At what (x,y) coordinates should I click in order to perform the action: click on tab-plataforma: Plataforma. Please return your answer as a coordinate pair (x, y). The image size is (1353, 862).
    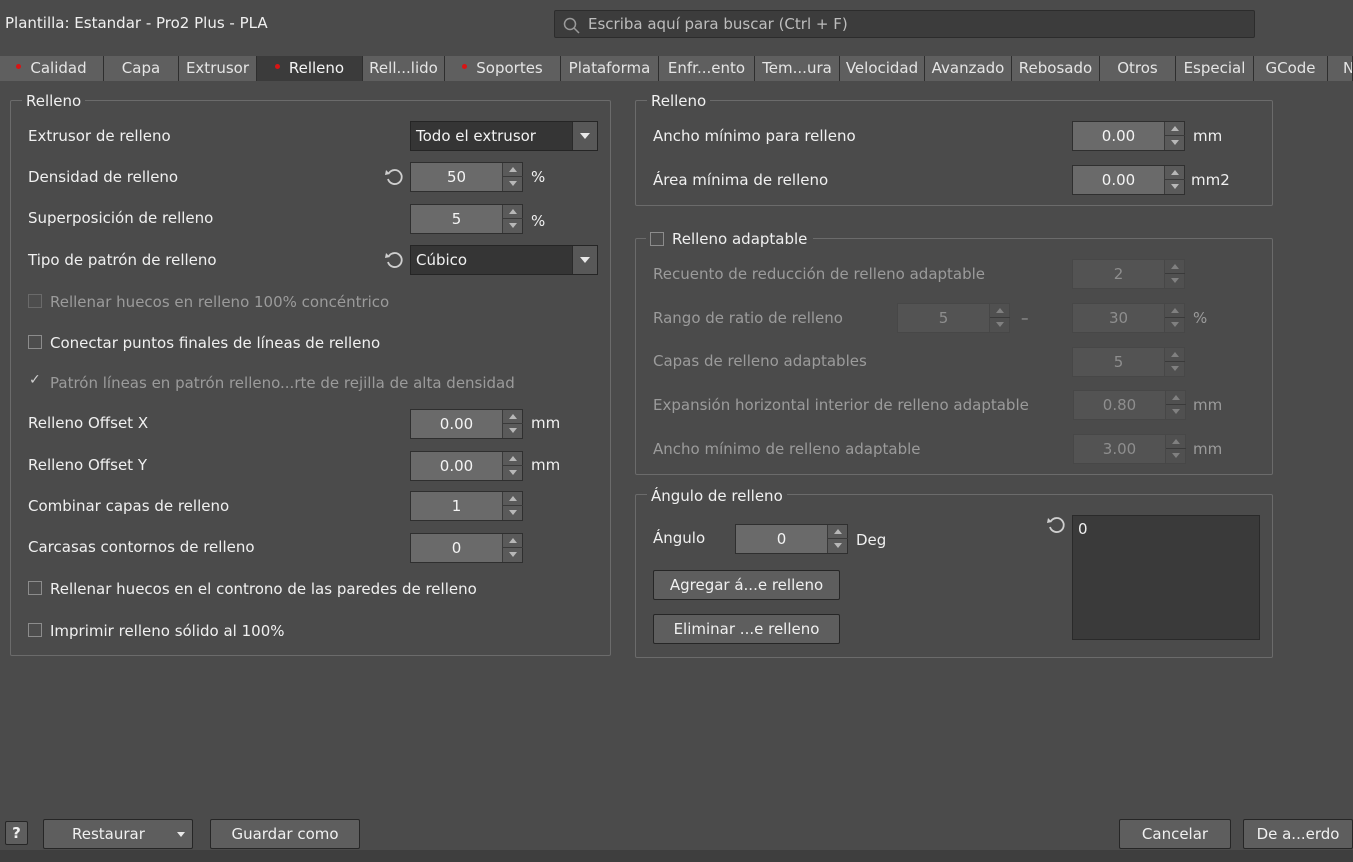
    Looking at the image, I should click on (610, 68).